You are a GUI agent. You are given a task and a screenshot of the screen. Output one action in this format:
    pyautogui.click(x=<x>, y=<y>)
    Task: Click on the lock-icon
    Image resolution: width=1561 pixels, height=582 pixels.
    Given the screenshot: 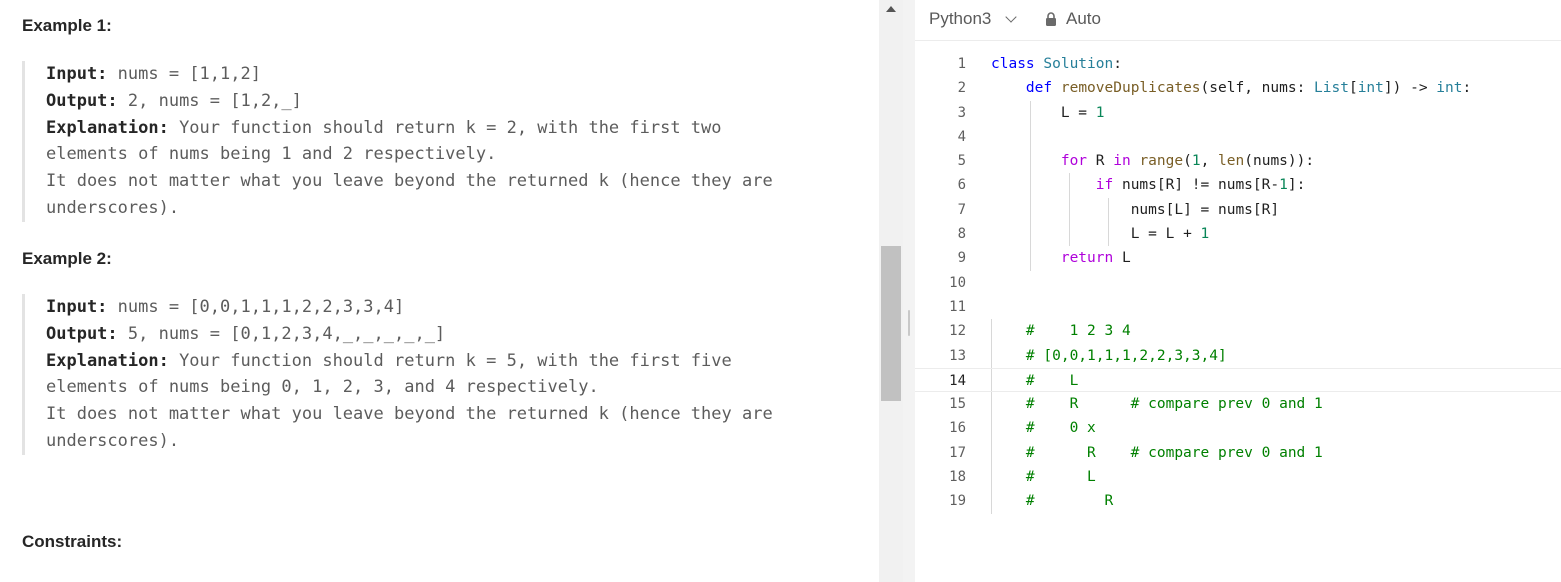 What is the action you would take?
    pyautogui.click(x=1051, y=19)
    